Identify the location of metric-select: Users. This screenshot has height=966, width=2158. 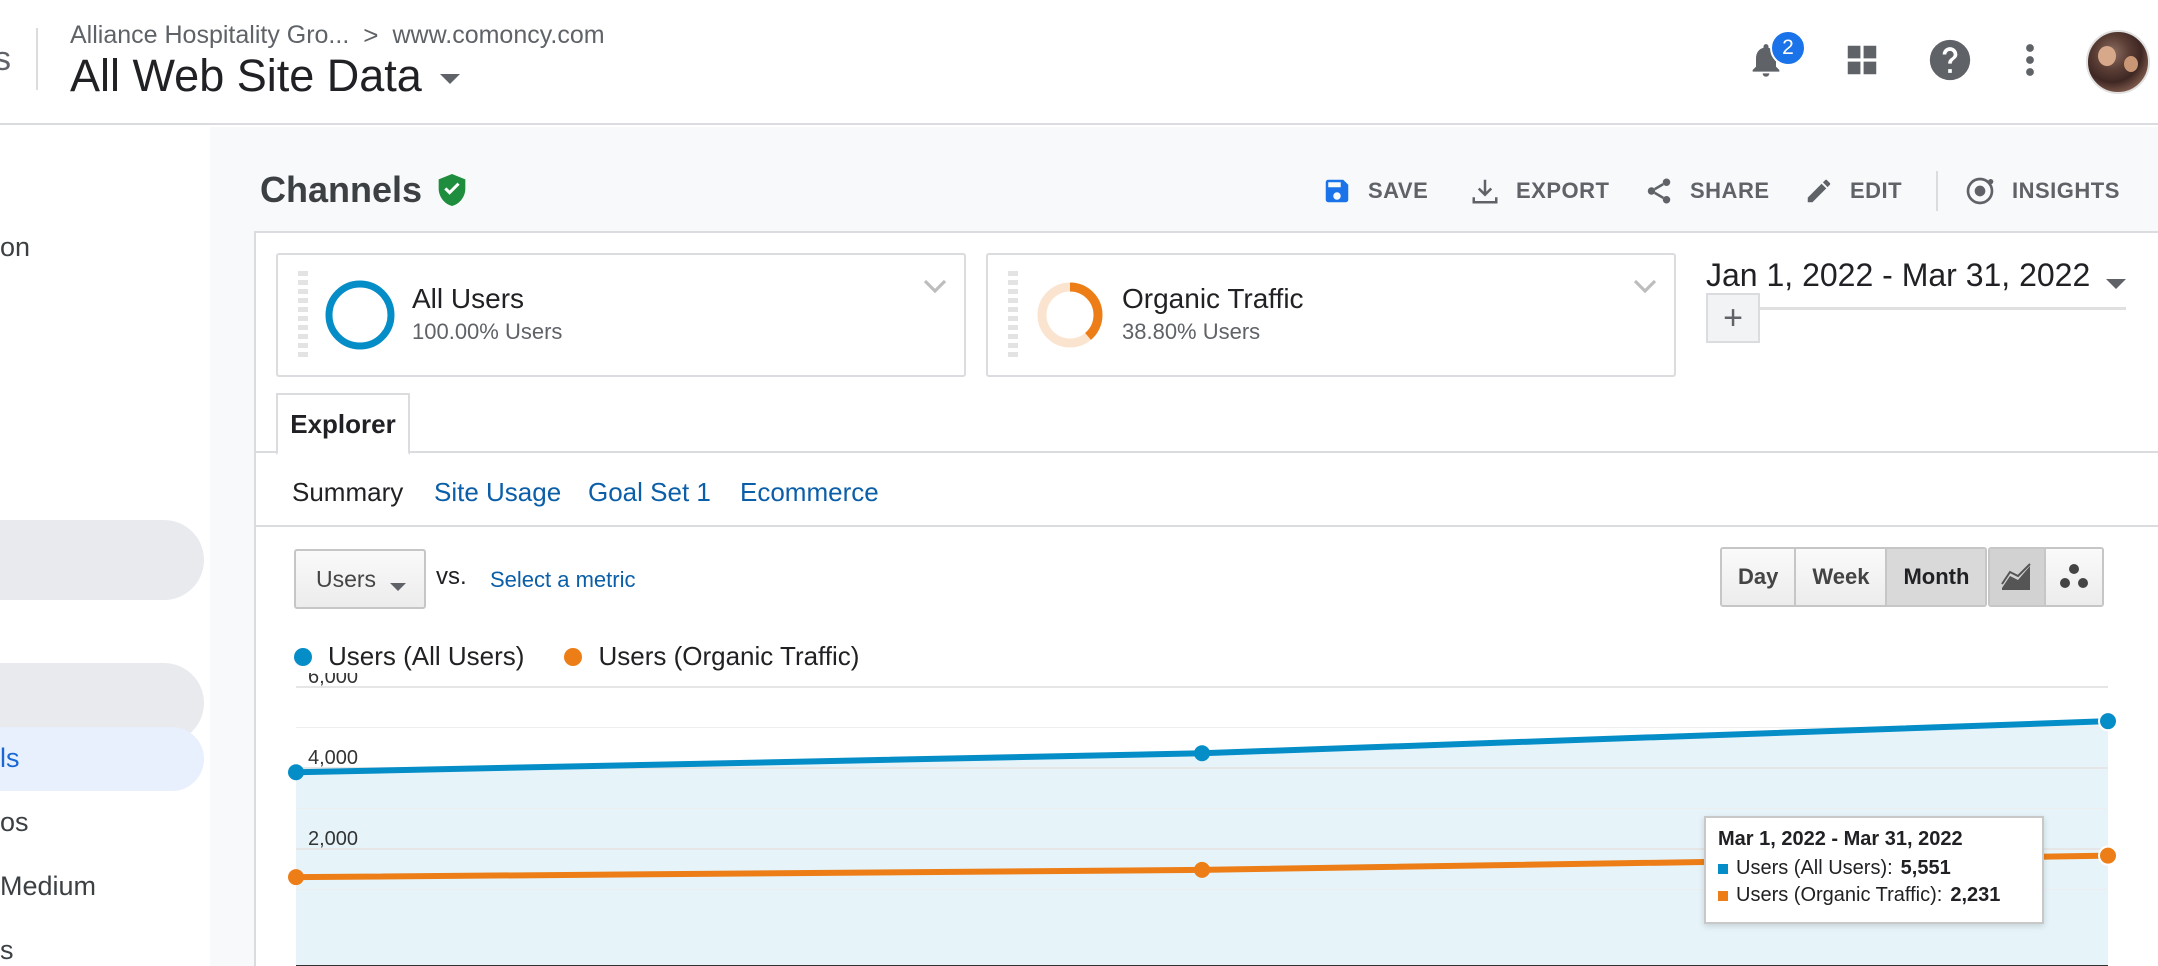
(360, 579).